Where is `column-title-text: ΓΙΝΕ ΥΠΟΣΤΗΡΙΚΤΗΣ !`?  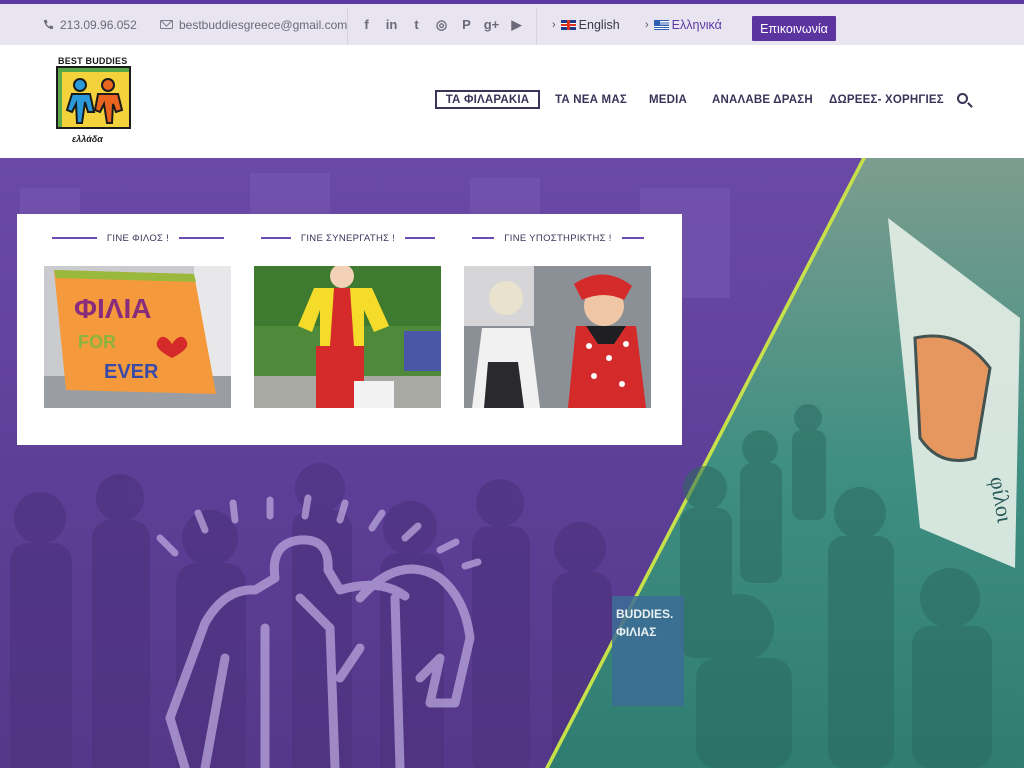
column-title-text: ΓΙΝΕ ΥΠΟΣΤΗΡΙΚΤΗΣ ! is located at coordinates (558, 238).